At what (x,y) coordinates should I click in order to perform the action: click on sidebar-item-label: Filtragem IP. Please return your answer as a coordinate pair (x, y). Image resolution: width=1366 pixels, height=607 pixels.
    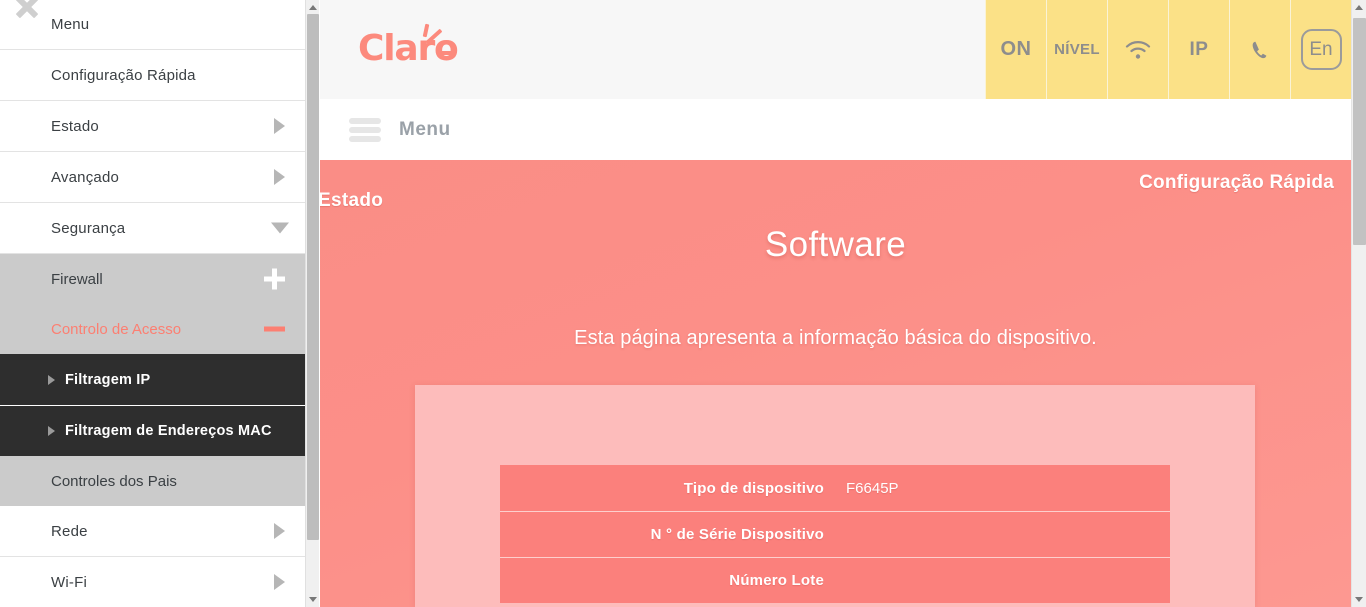
    Looking at the image, I should click on (108, 379).